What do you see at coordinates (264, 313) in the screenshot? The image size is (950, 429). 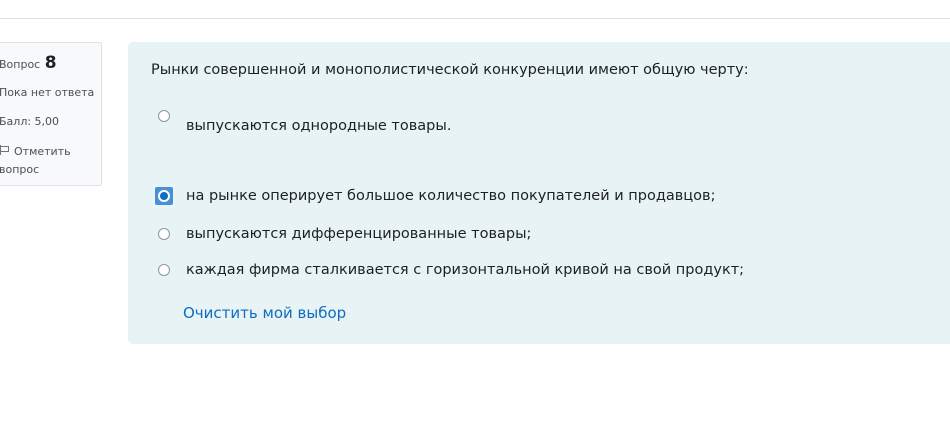 I see `clear-choice-link: Очистить мой выбор` at bounding box center [264, 313].